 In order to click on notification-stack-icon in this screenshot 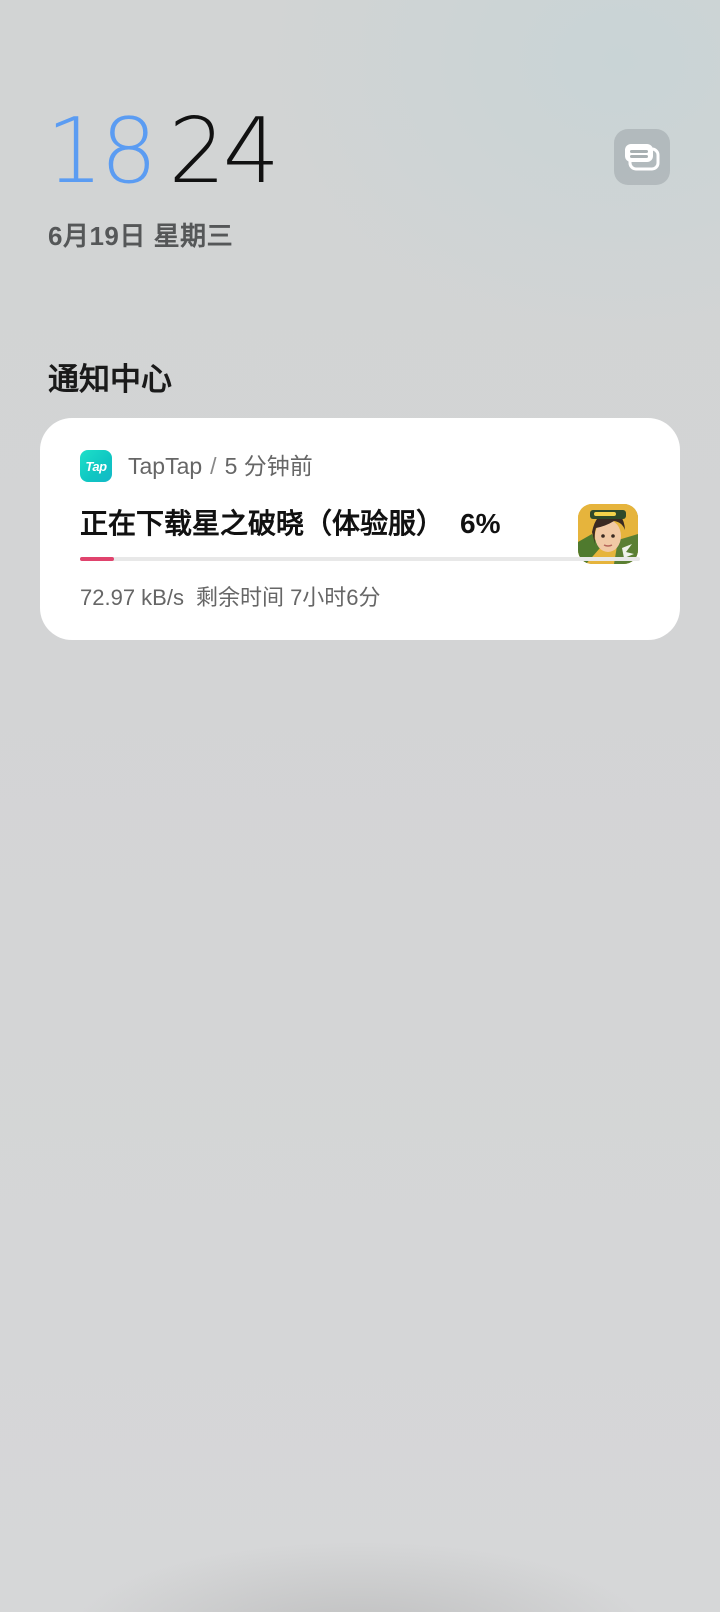, I will do `click(642, 157)`.